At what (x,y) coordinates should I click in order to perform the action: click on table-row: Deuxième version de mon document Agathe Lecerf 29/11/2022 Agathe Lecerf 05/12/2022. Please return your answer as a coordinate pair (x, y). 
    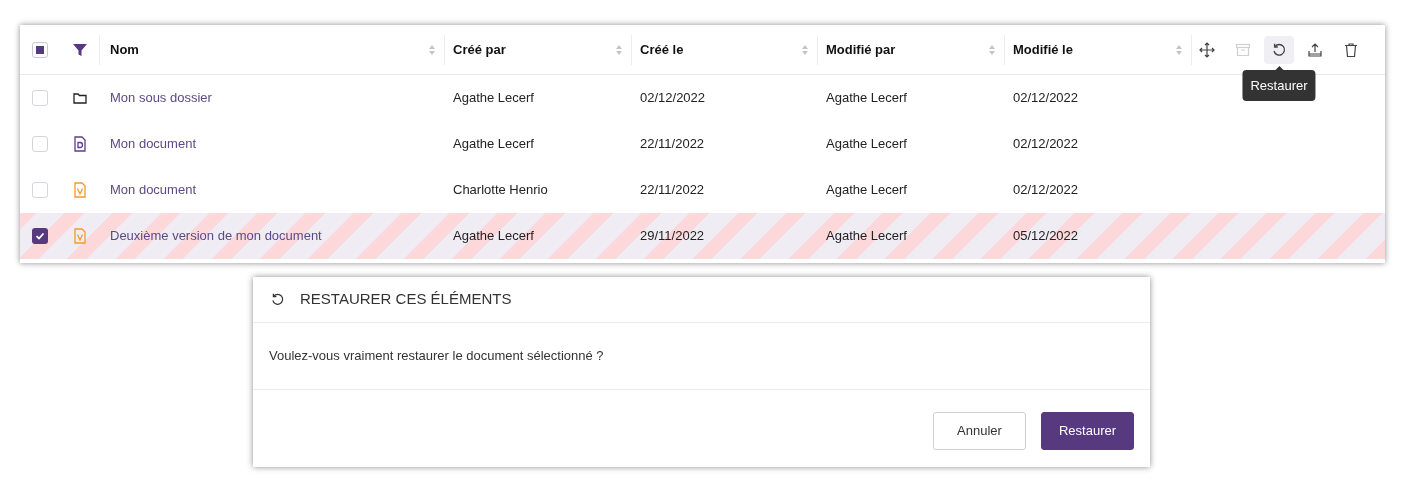
    Looking at the image, I should click on (702, 236).